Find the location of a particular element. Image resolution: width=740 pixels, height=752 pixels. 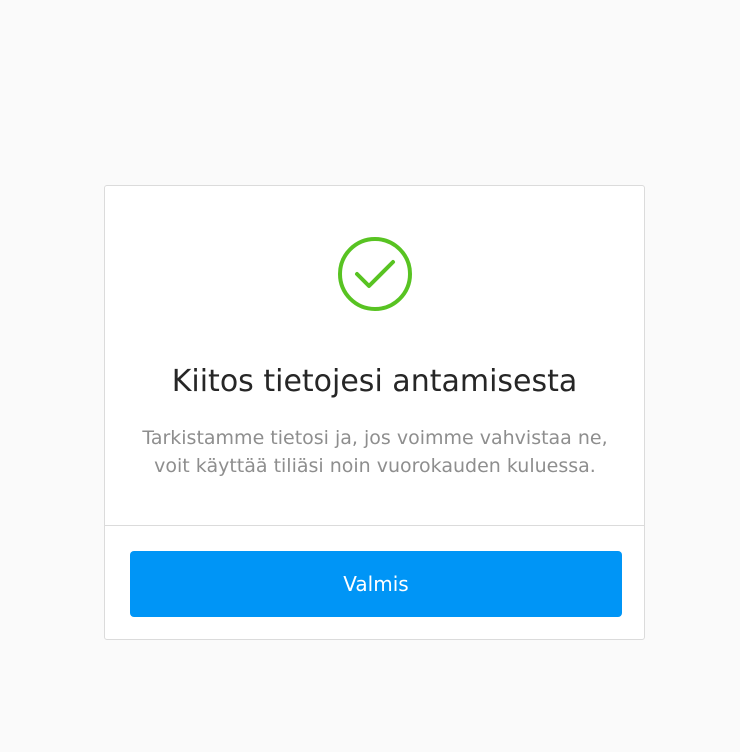

divider is located at coordinates (374, 525).